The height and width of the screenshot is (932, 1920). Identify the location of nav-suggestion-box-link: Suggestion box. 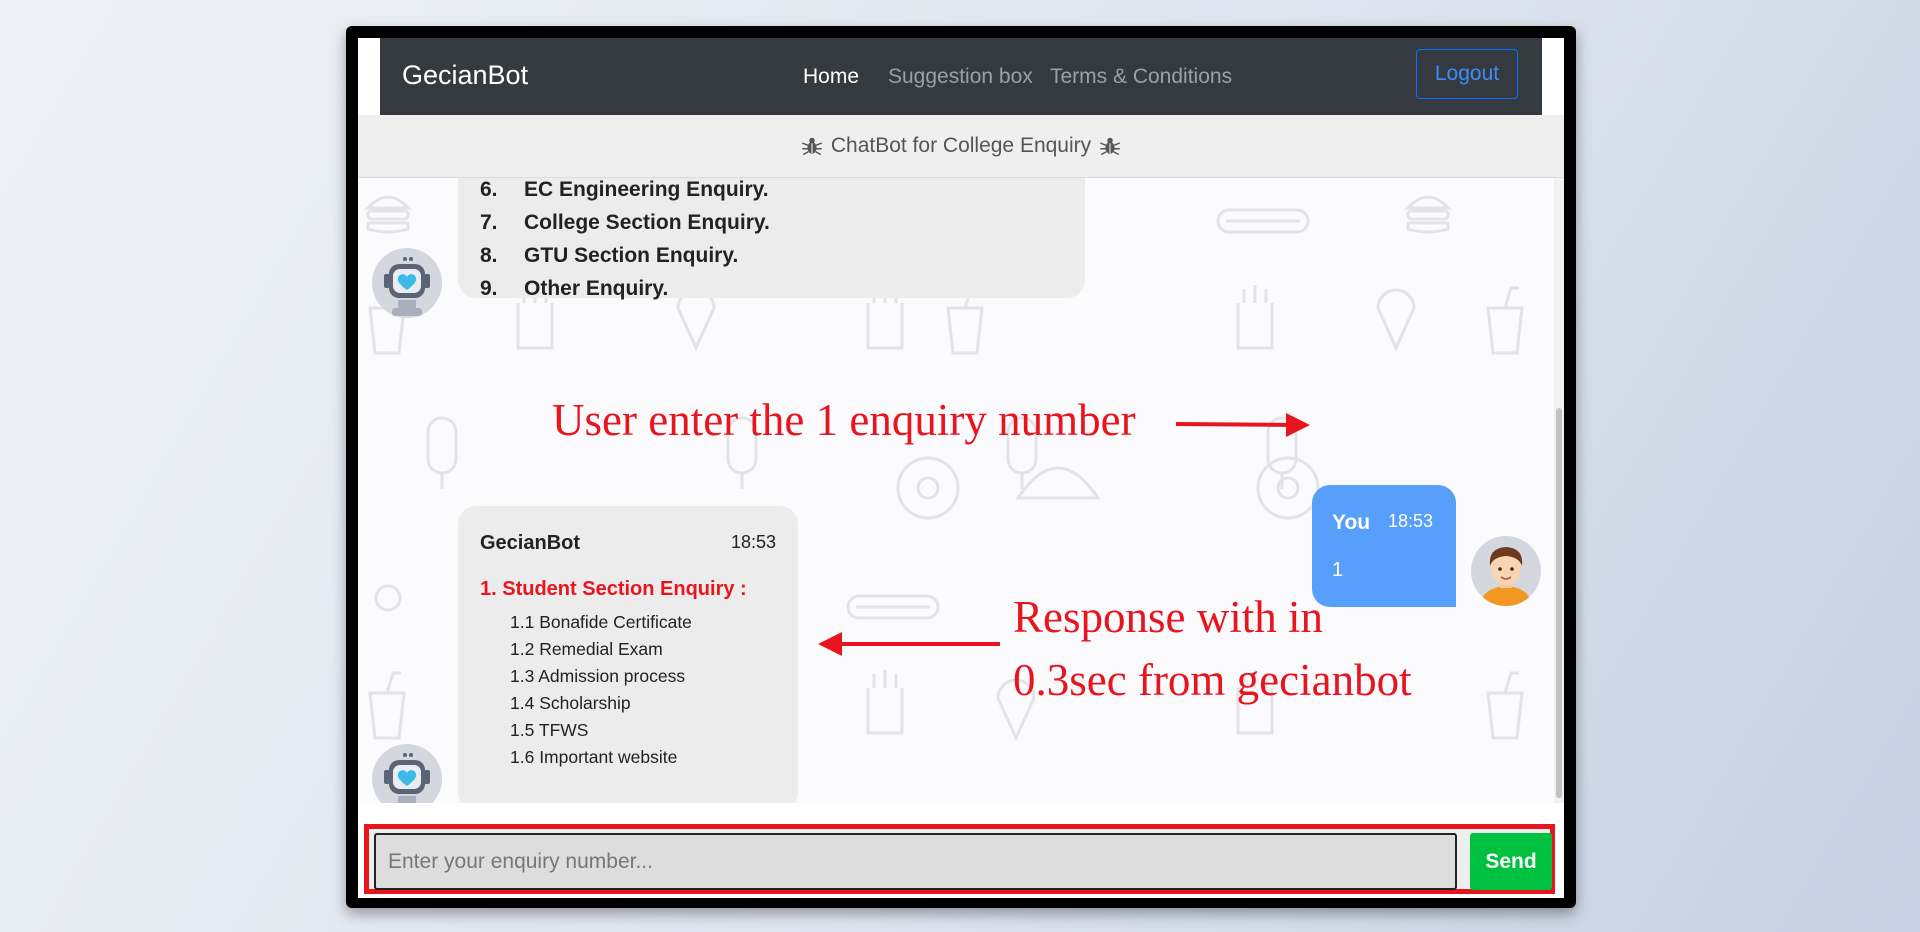
(960, 77).